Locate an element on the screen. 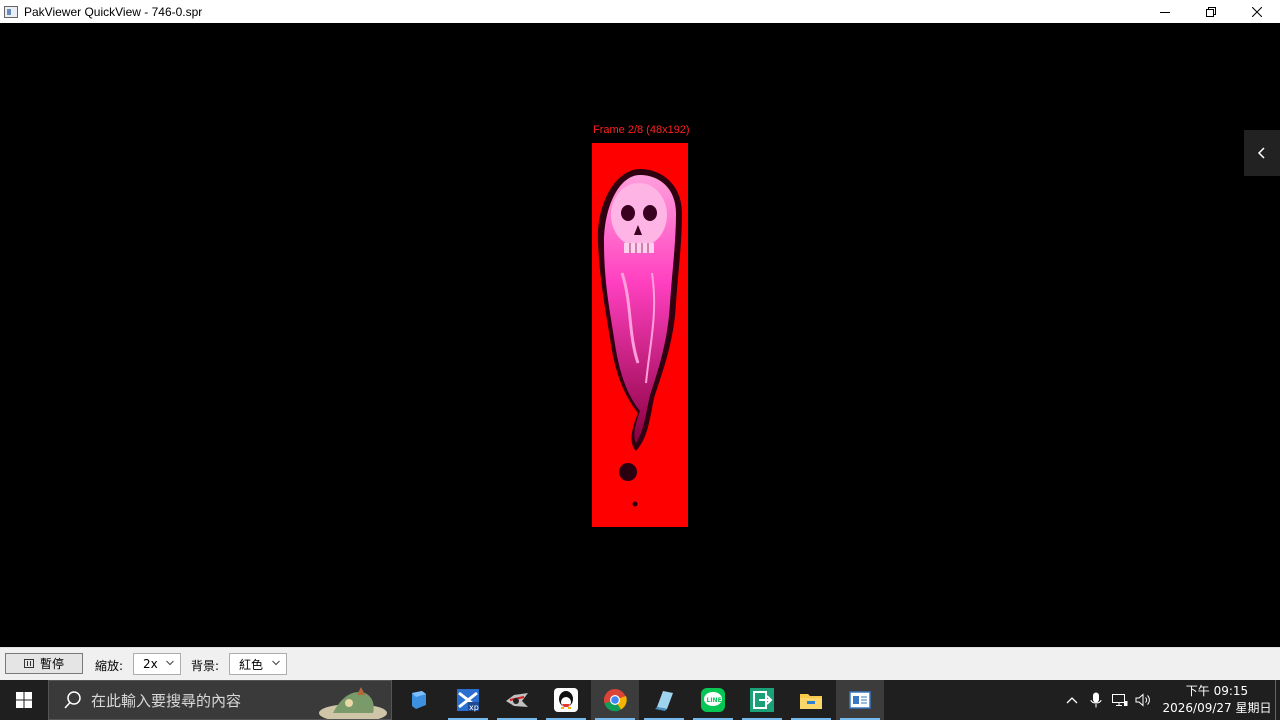 This screenshot has width=1280, height=720. taskbar-app-pakviewer is located at coordinates (860, 700).